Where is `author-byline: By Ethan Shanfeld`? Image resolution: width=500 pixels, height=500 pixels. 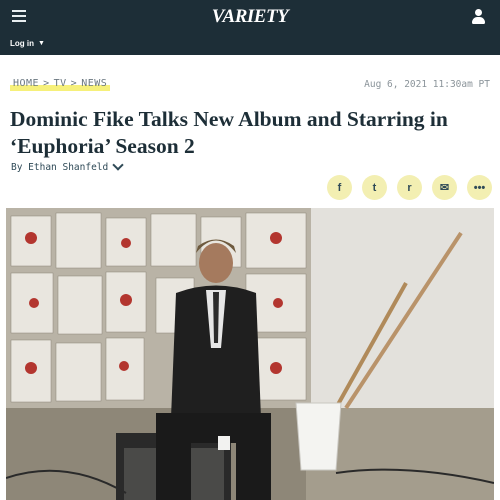 author-byline: By Ethan Shanfeld is located at coordinates (67, 166).